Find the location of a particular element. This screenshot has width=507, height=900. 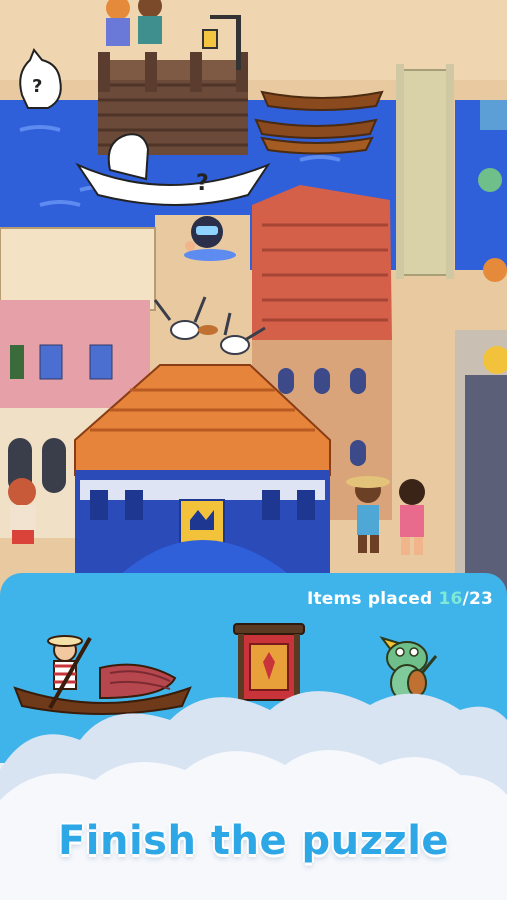

counter-total: 23 is located at coordinates (480, 599).